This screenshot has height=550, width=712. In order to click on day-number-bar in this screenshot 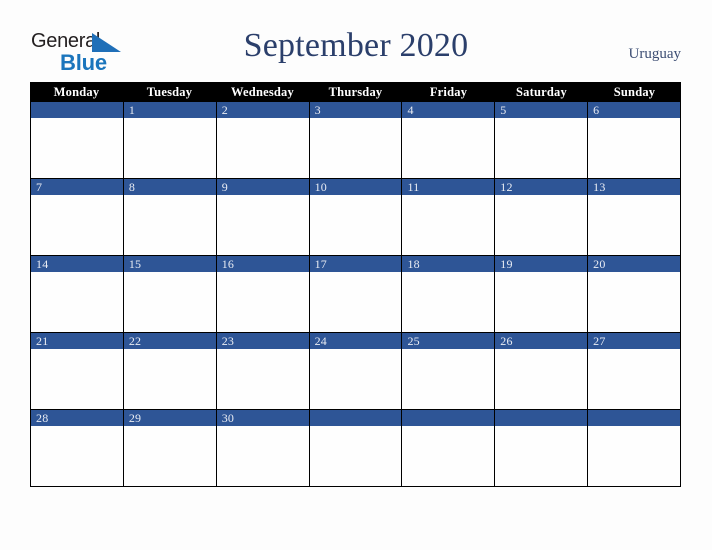, I will do `click(448, 418)`.